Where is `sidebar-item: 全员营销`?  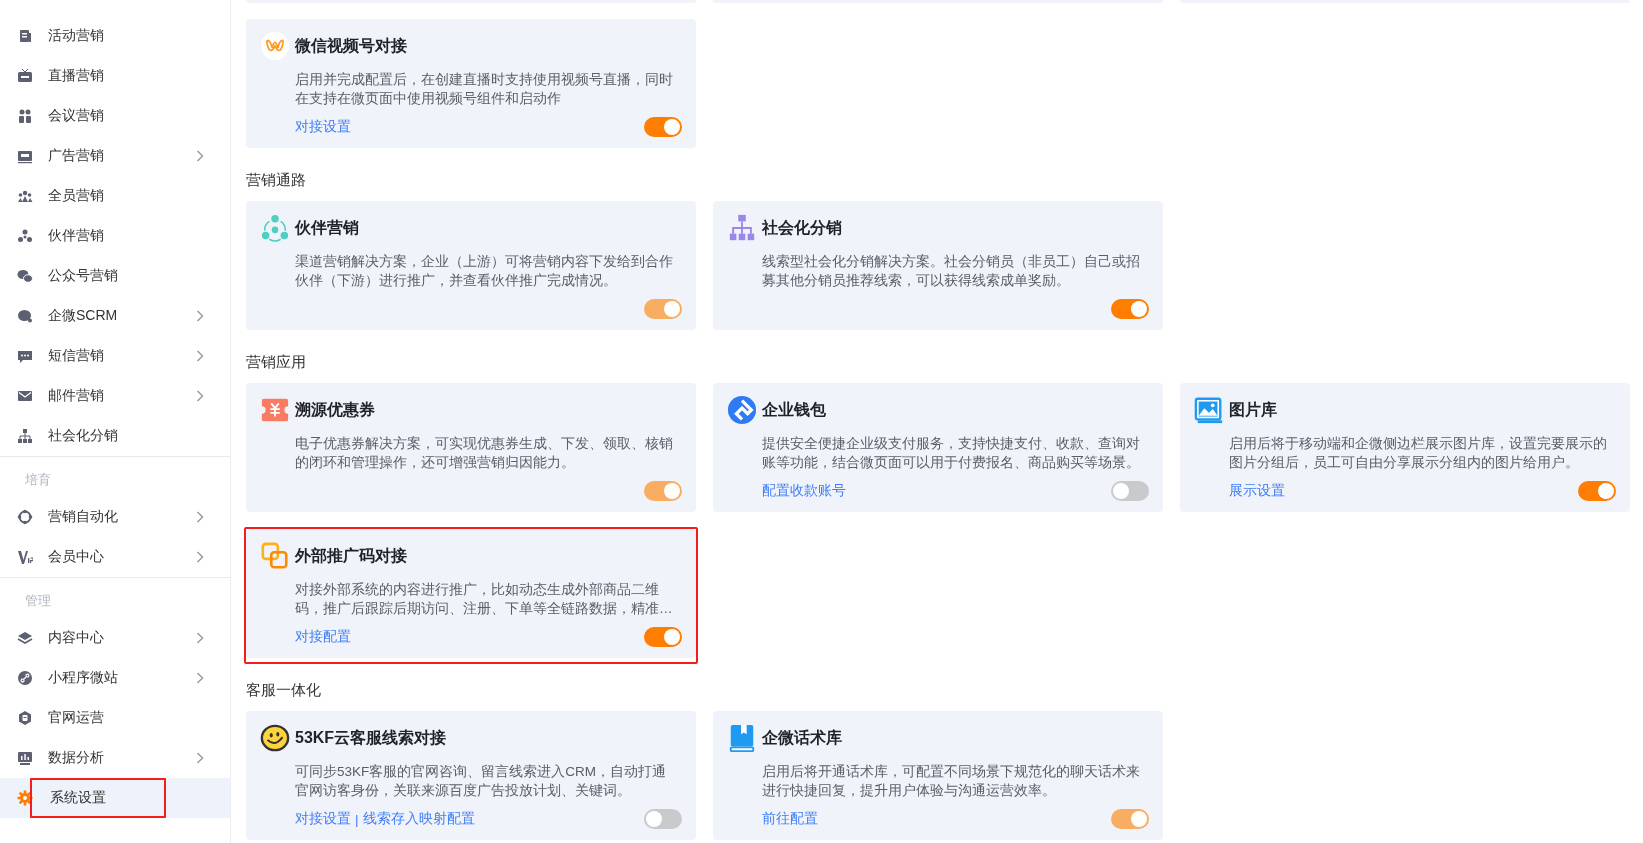 sidebar-item: 全员营销 is located at coordinates (115, 196).